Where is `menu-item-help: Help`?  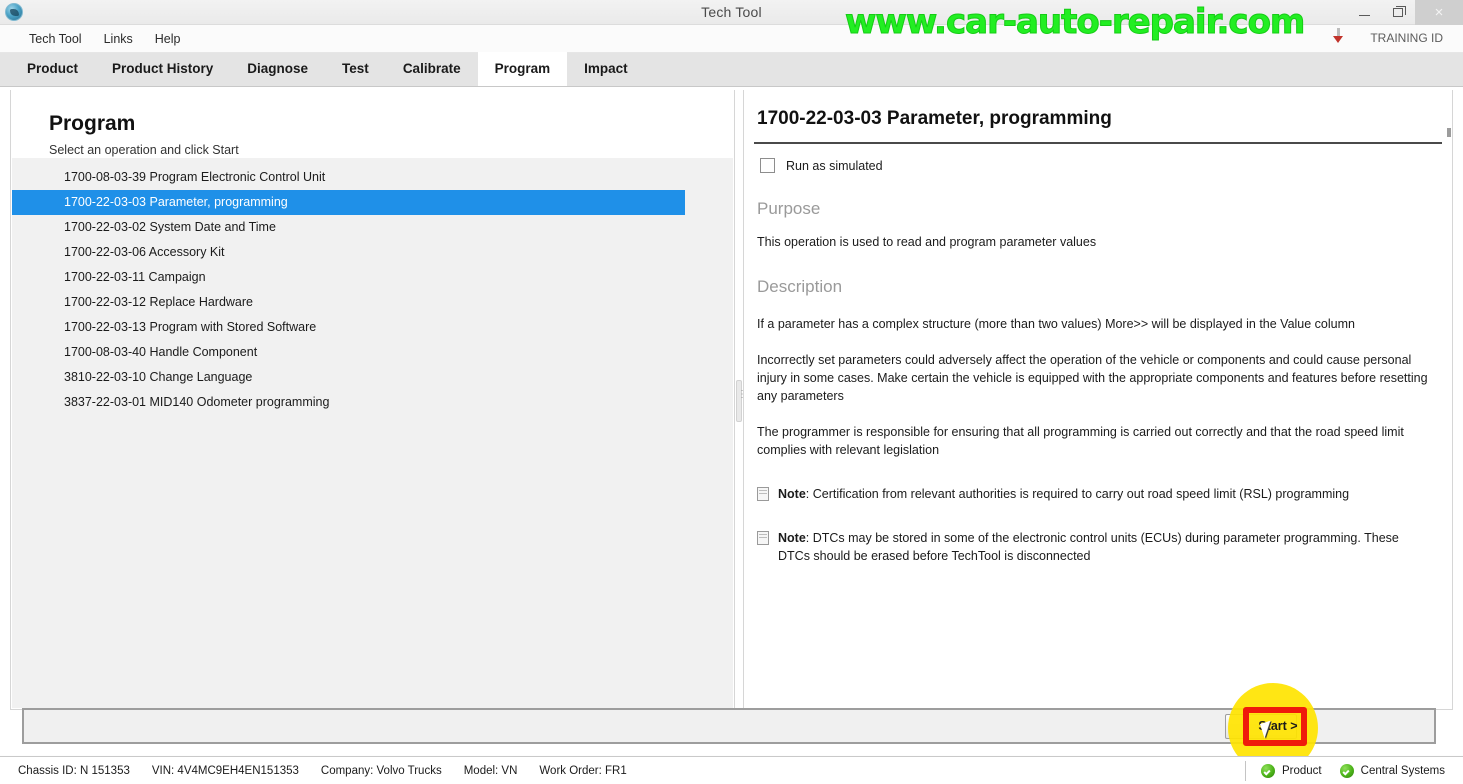
menu-item-help: Help is located at coordinates (168, 39).